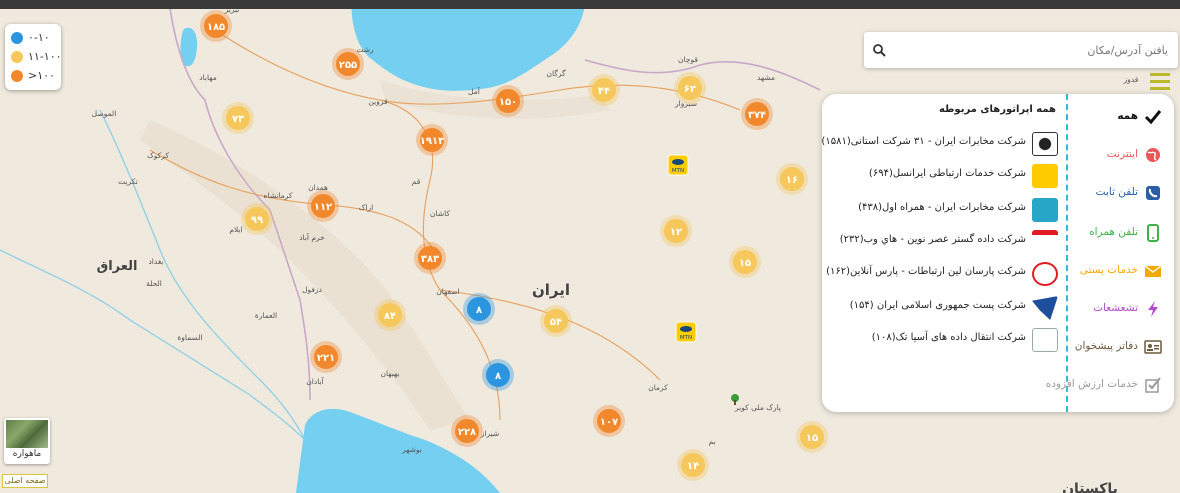  What do you see at coordinates (688, 59) in the screenshot?
I see `place-label: قوچان` at bounding box center [688, 59].